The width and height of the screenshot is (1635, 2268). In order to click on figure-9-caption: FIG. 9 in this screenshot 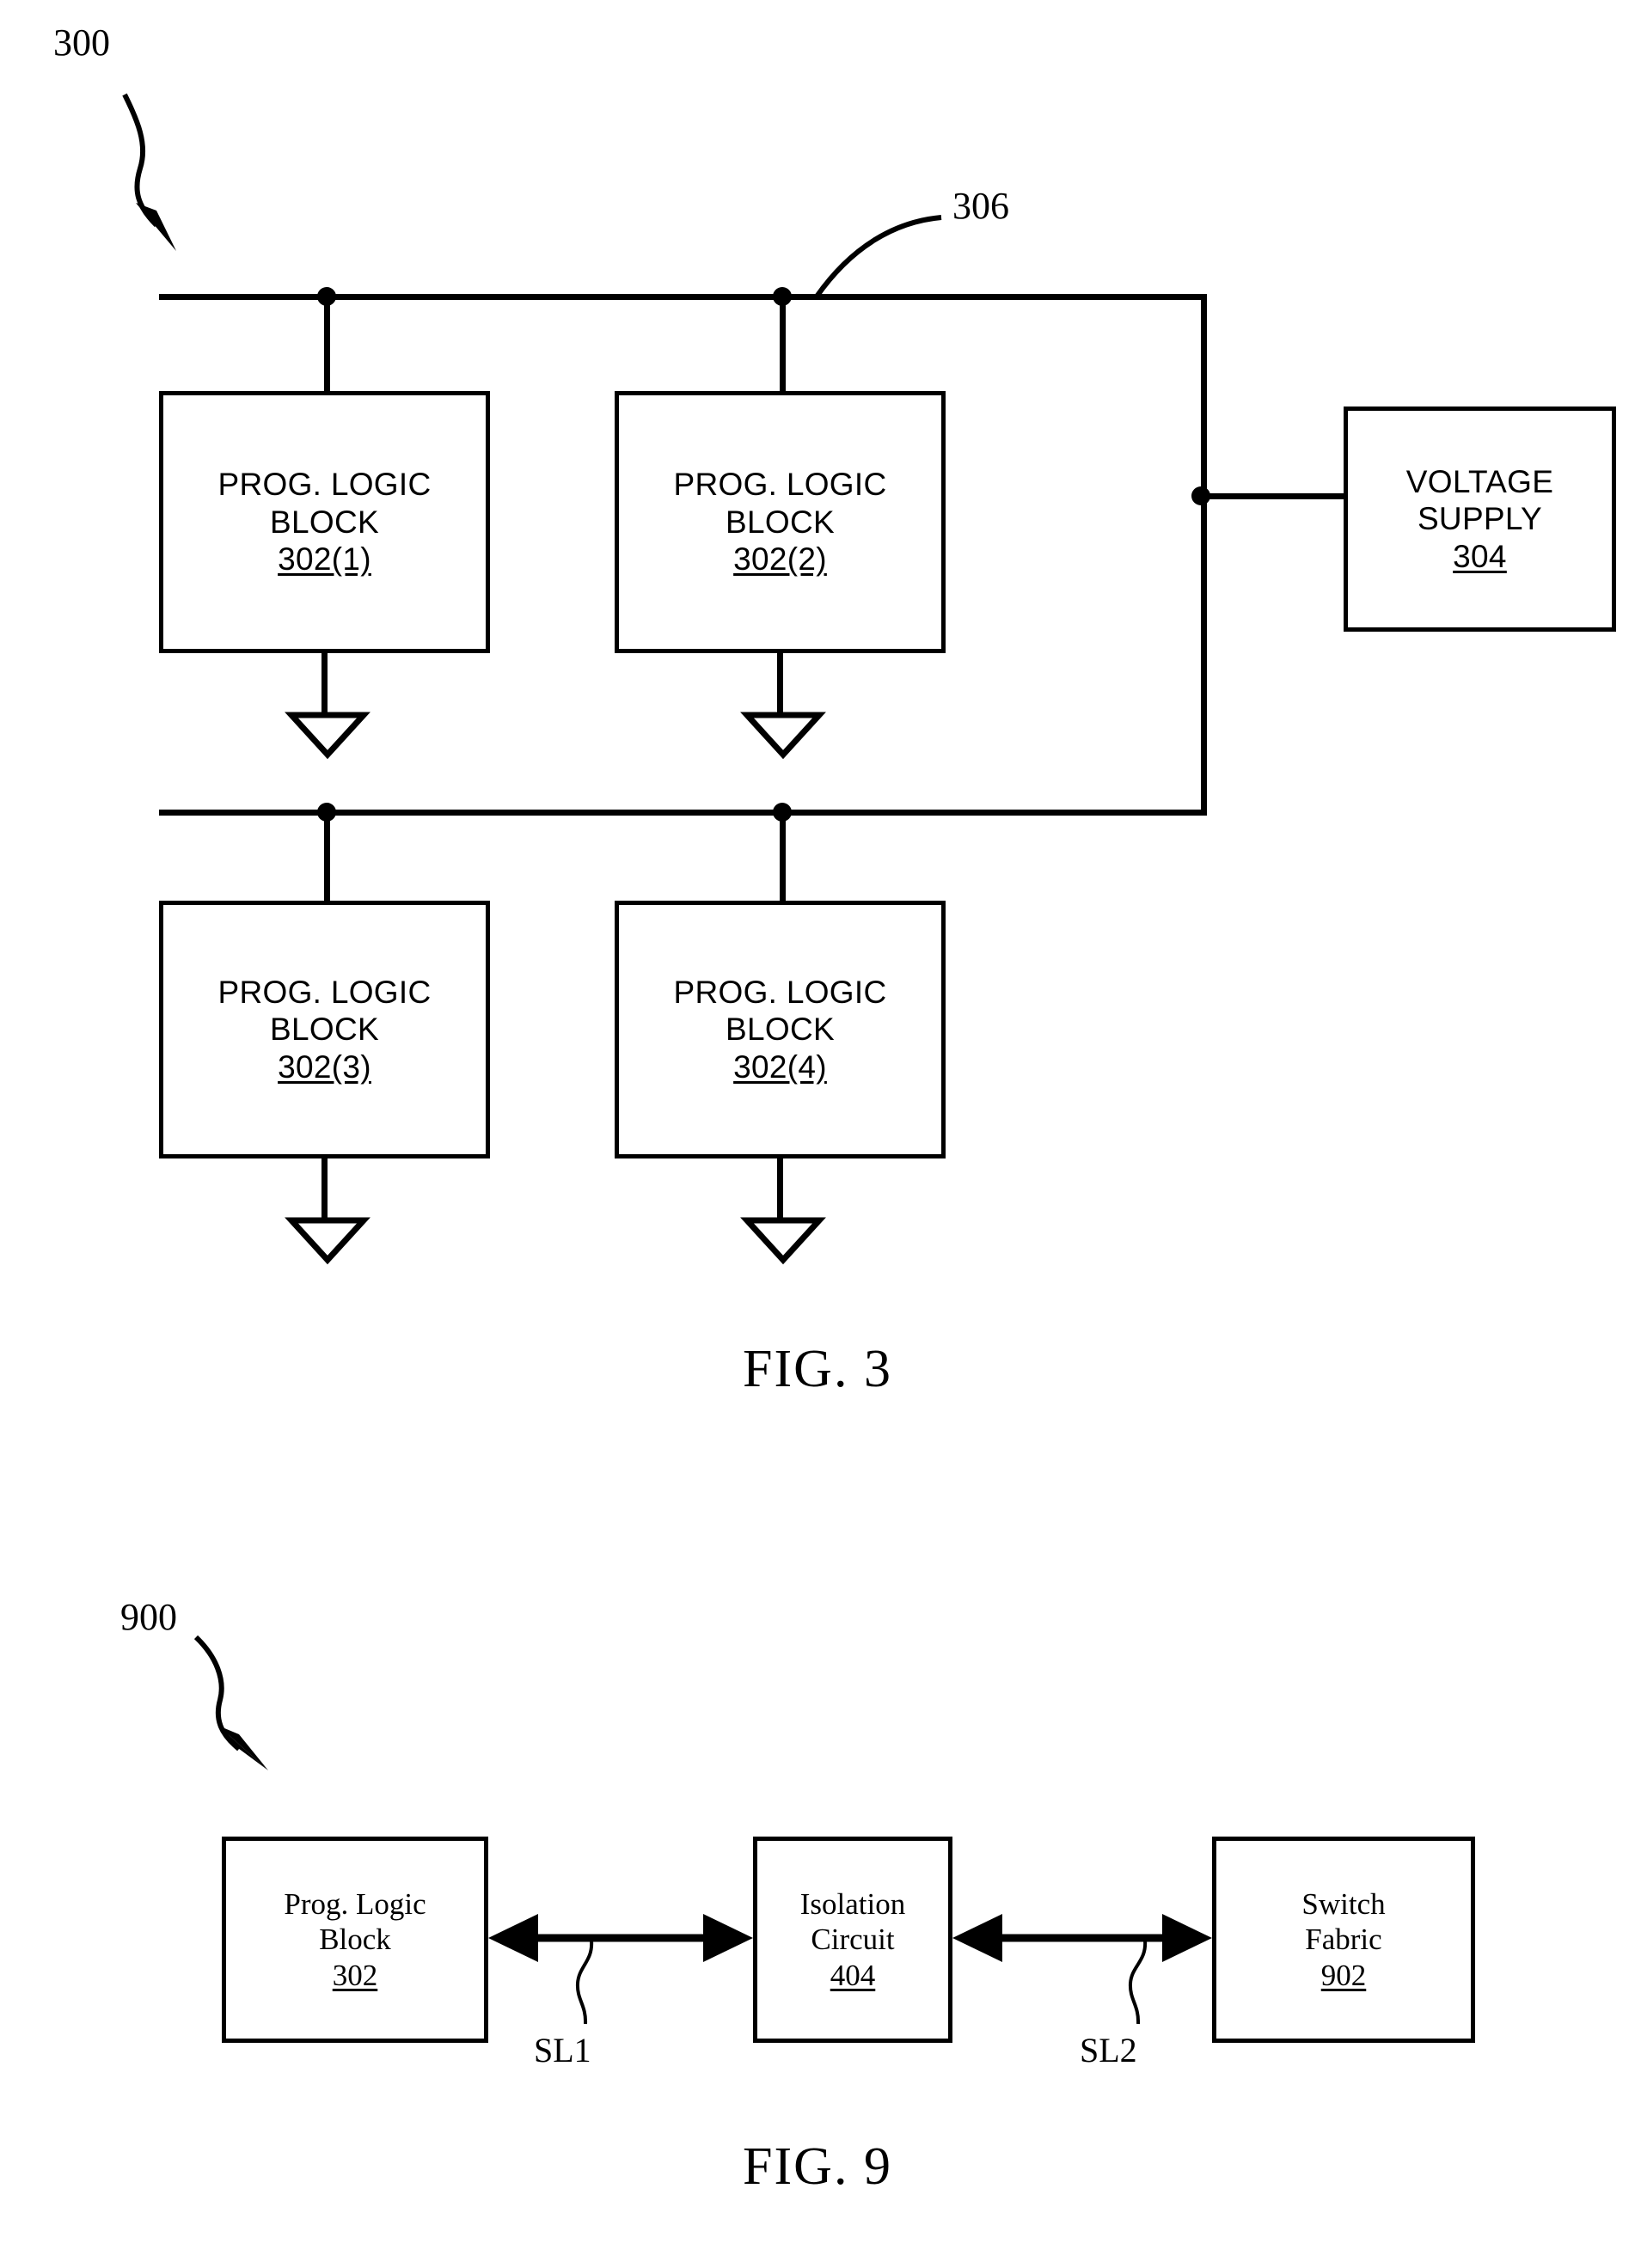, I will do `click(817, 2166)`.